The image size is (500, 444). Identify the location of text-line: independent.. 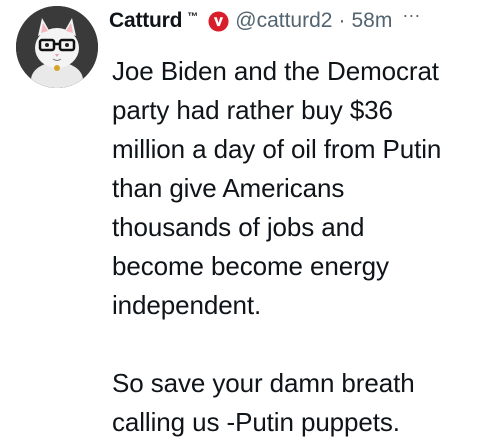
(187, 305).